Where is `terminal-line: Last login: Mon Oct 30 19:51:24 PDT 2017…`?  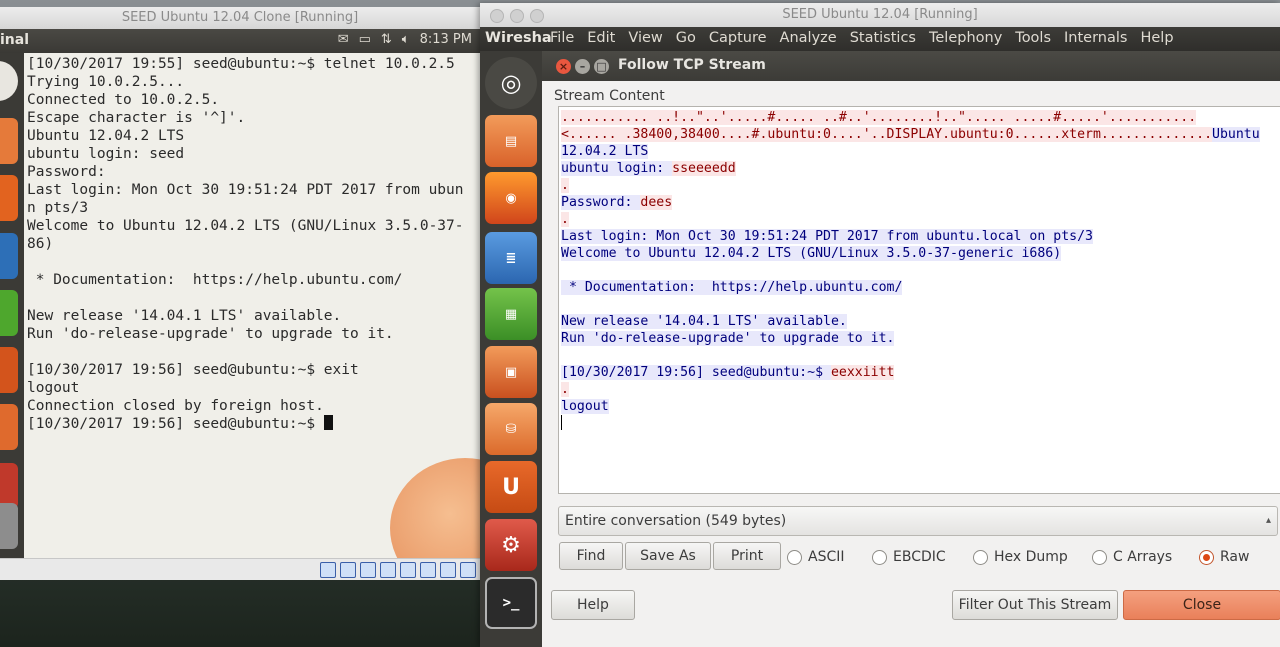 terminal-line: Last login: Mon Oct 30 19:51:24 PDT 2017… is located at coordinates (245, 190).